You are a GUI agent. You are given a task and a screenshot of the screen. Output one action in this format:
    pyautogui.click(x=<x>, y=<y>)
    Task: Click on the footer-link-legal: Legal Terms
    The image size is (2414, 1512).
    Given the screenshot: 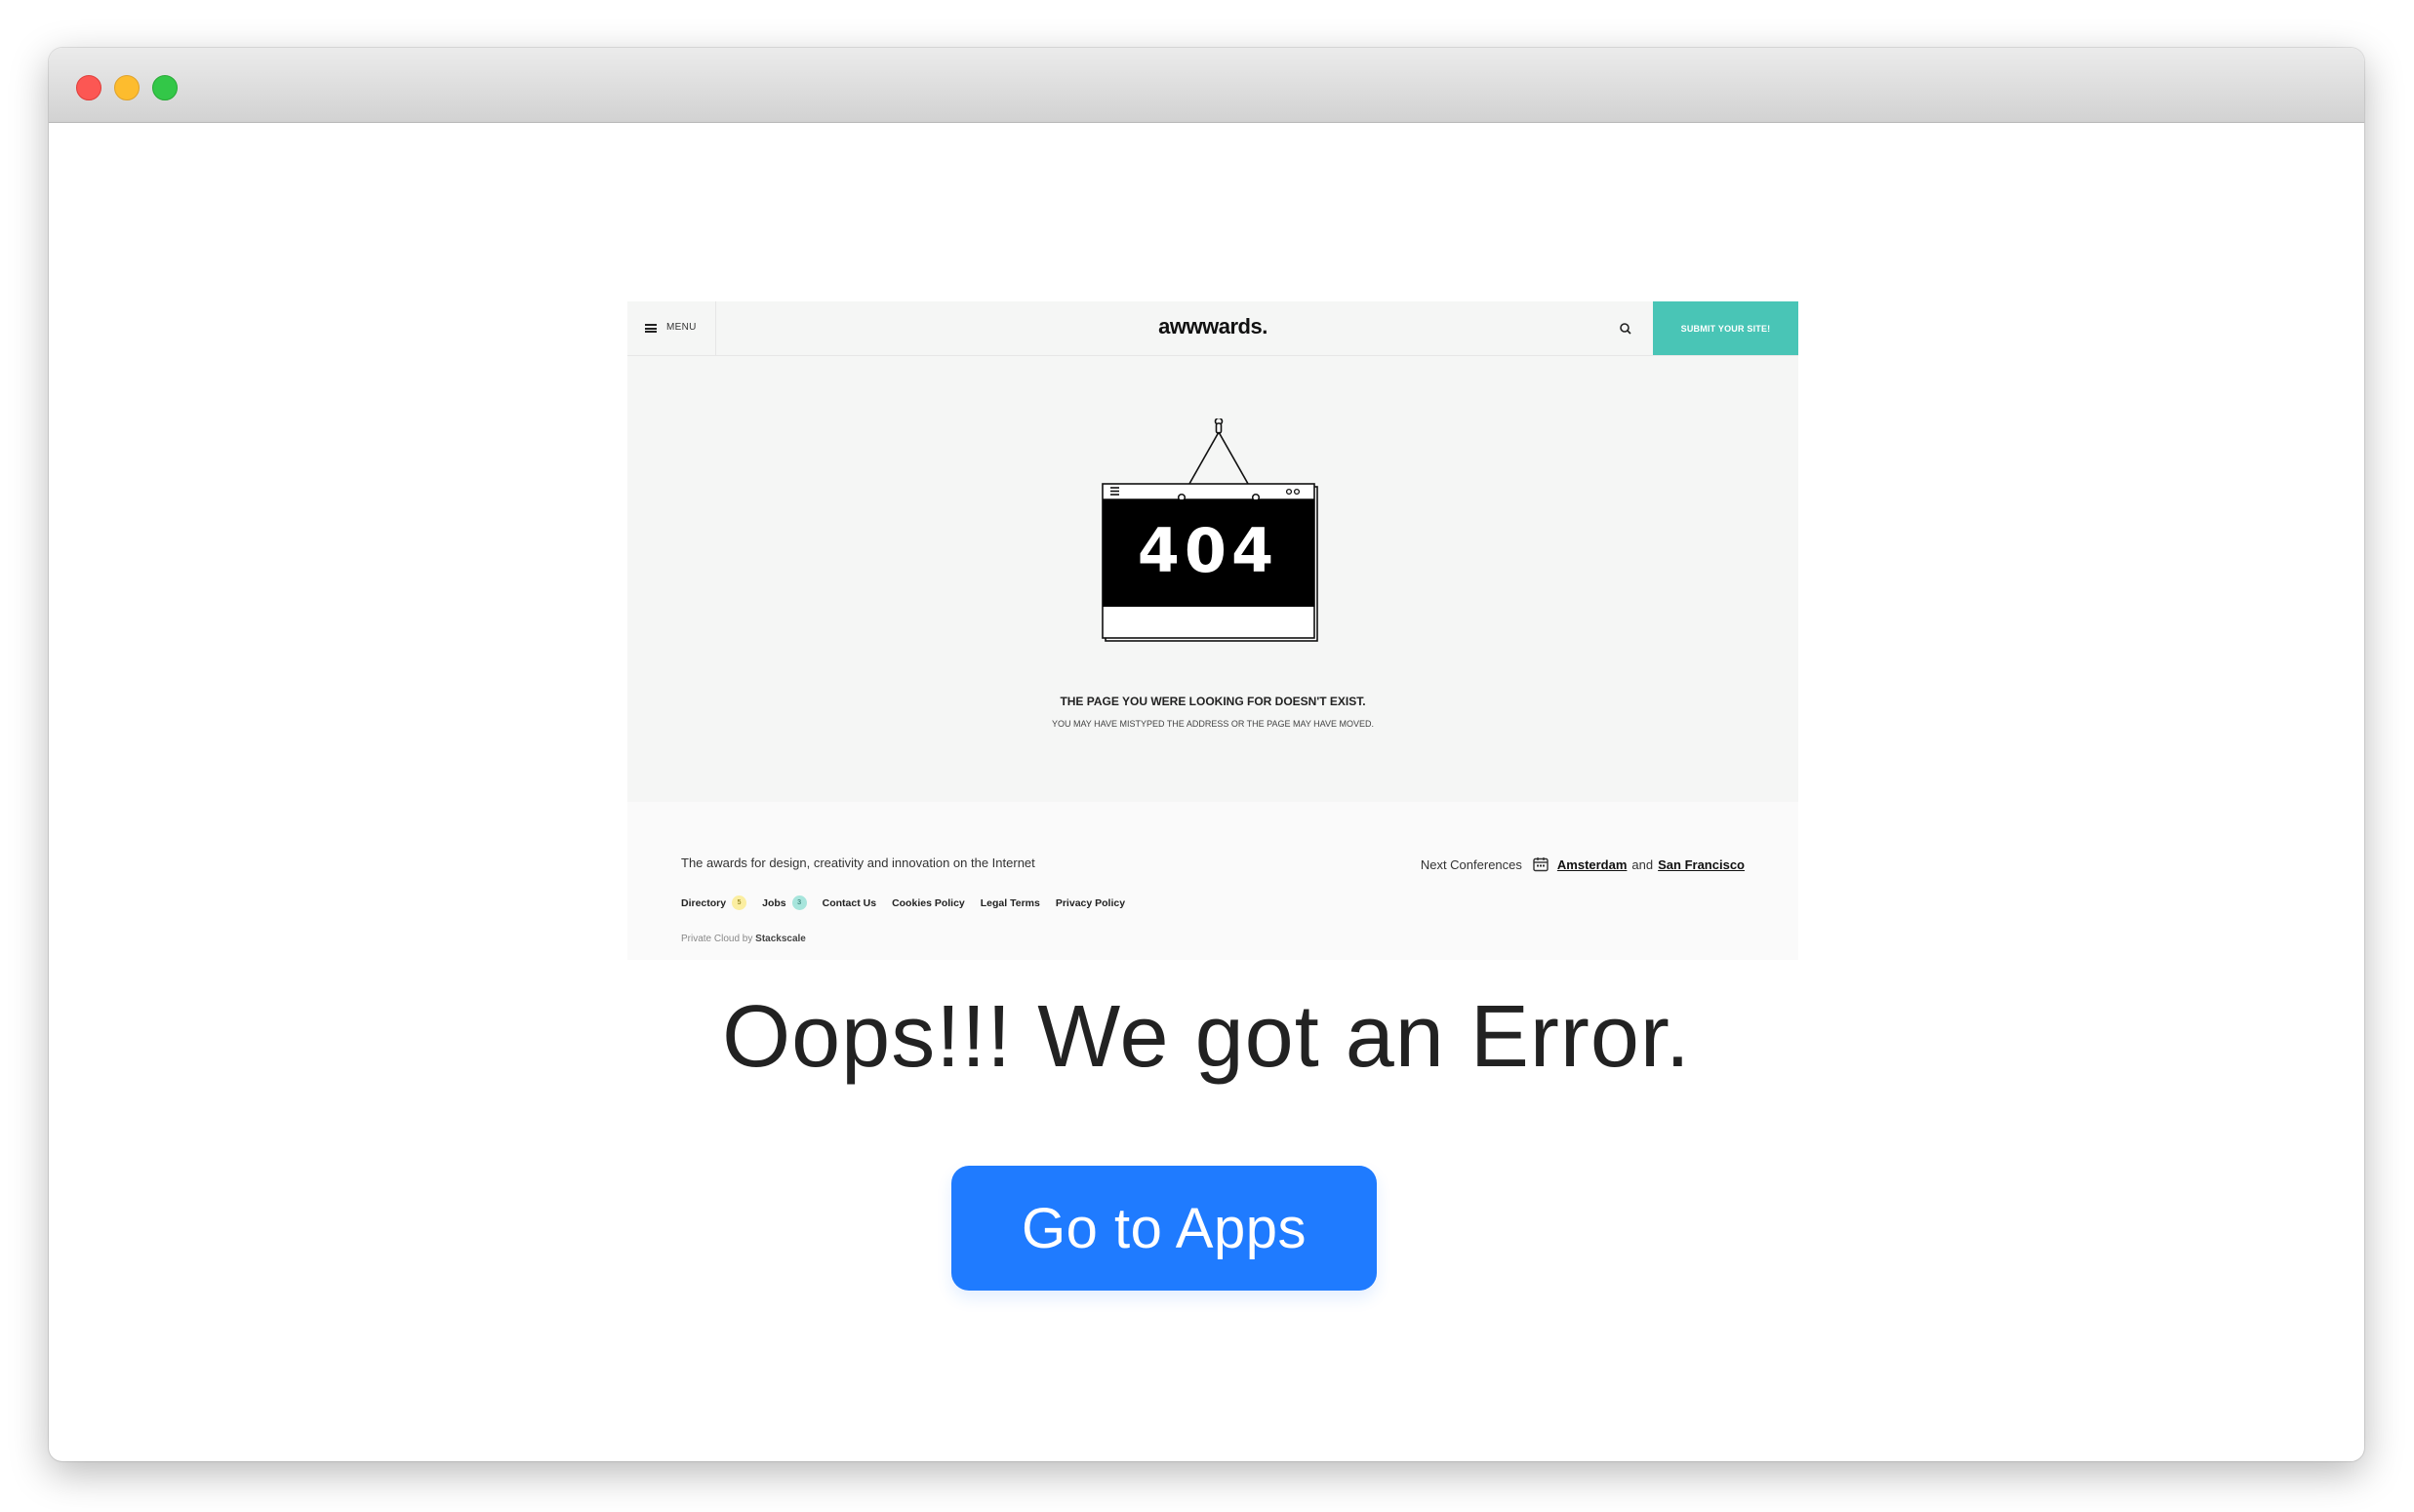 What is the action you would take?
    pyautogui.click(x=1010, y=902)
    